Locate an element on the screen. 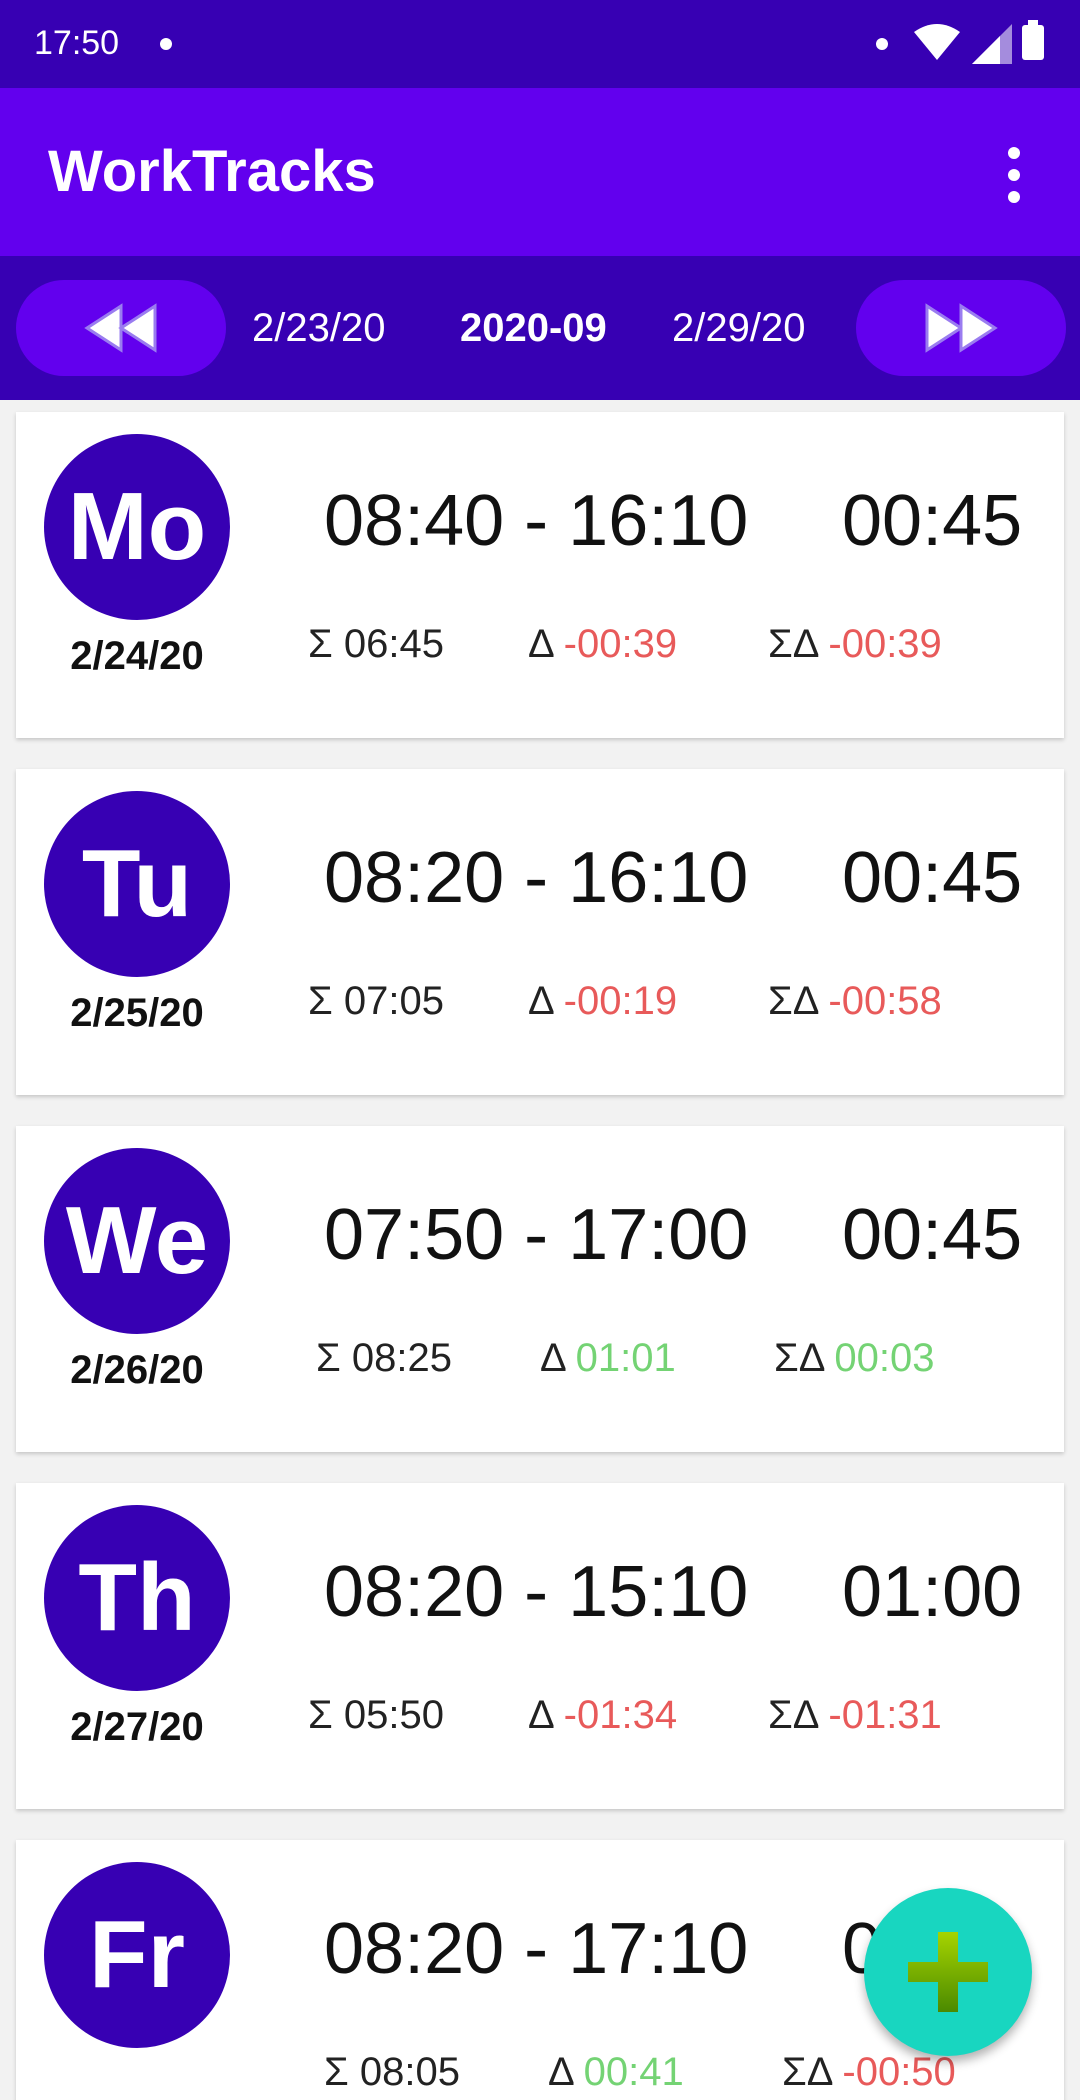  week-navigation: 2/23/20 2020-09 2/29/20 is located at coordinates (540, 328).